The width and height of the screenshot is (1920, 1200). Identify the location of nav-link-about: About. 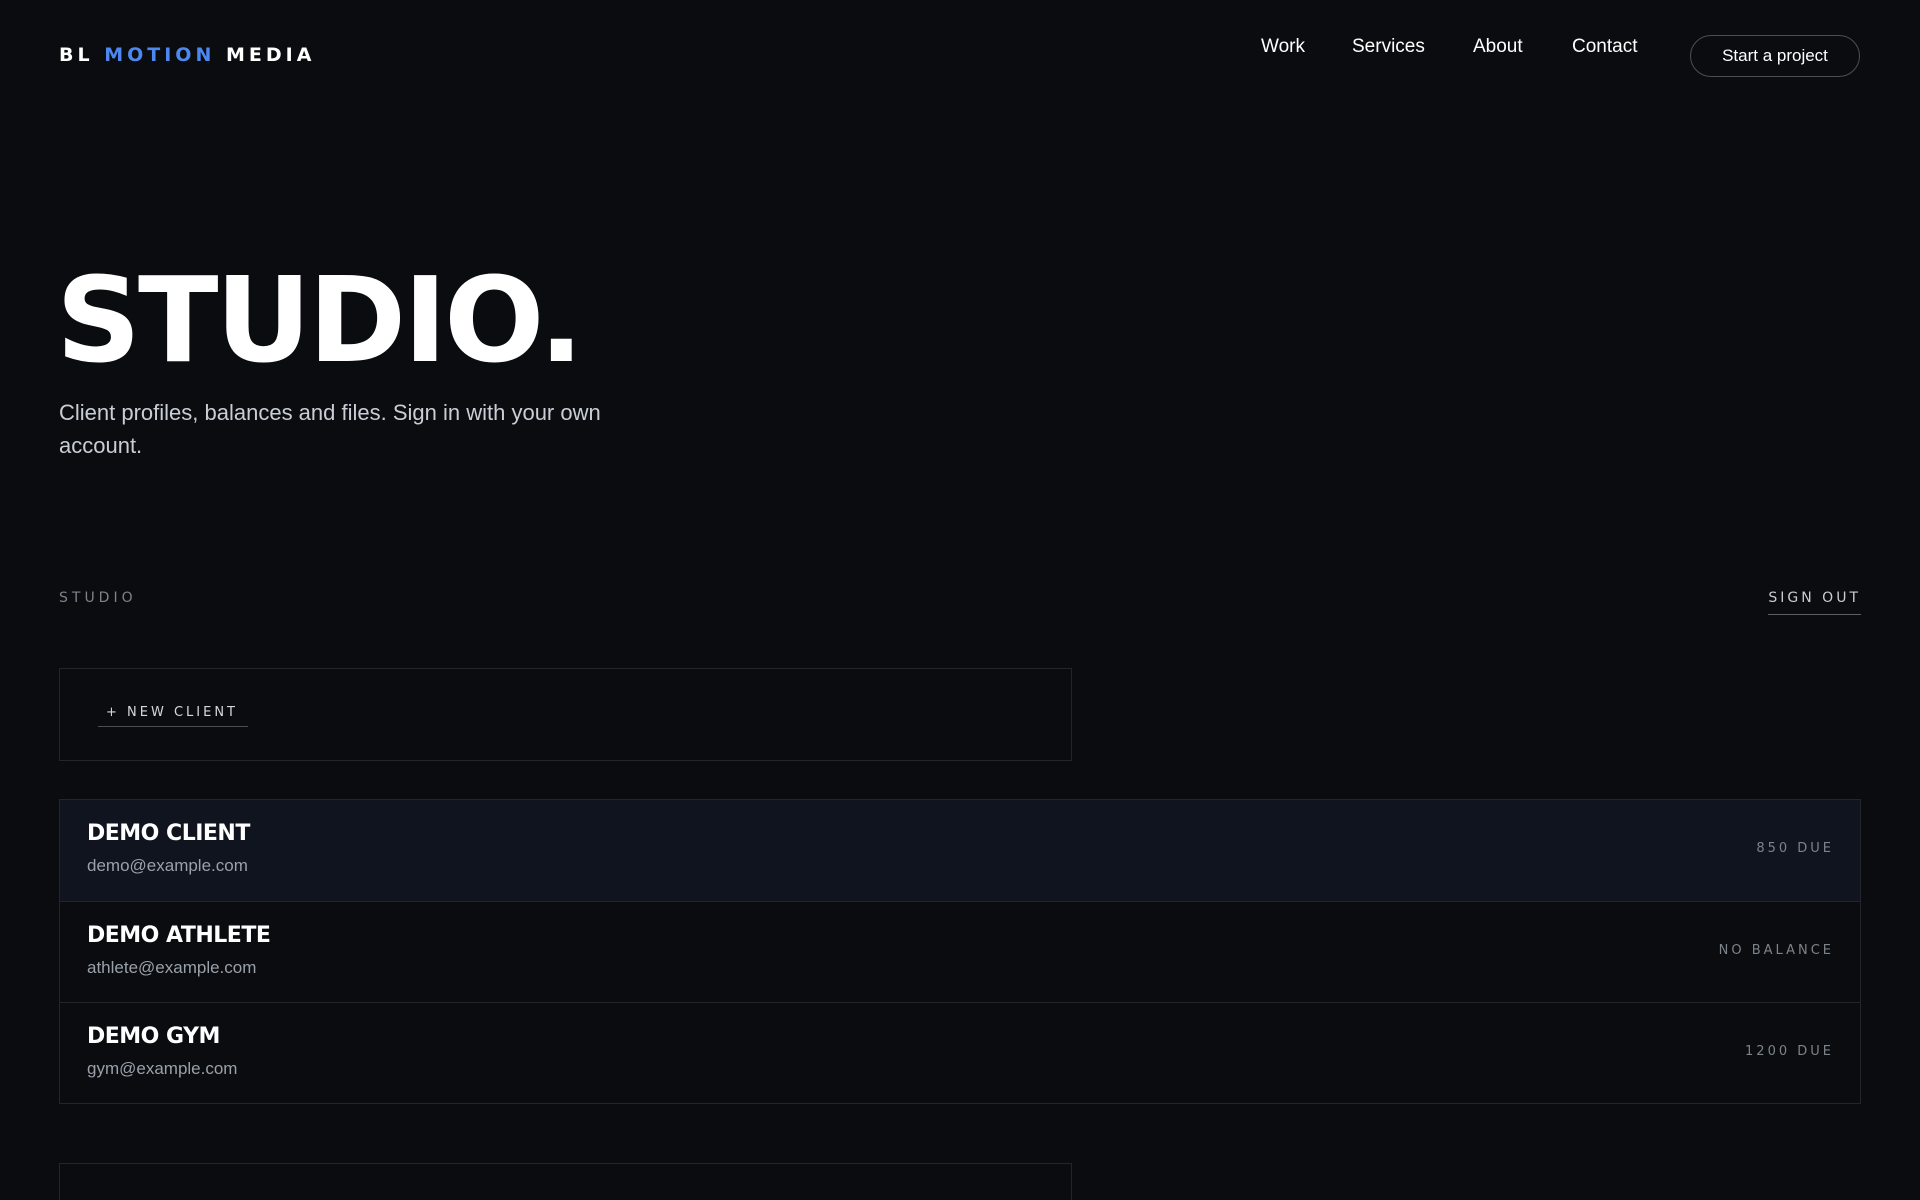
(1498, 48).